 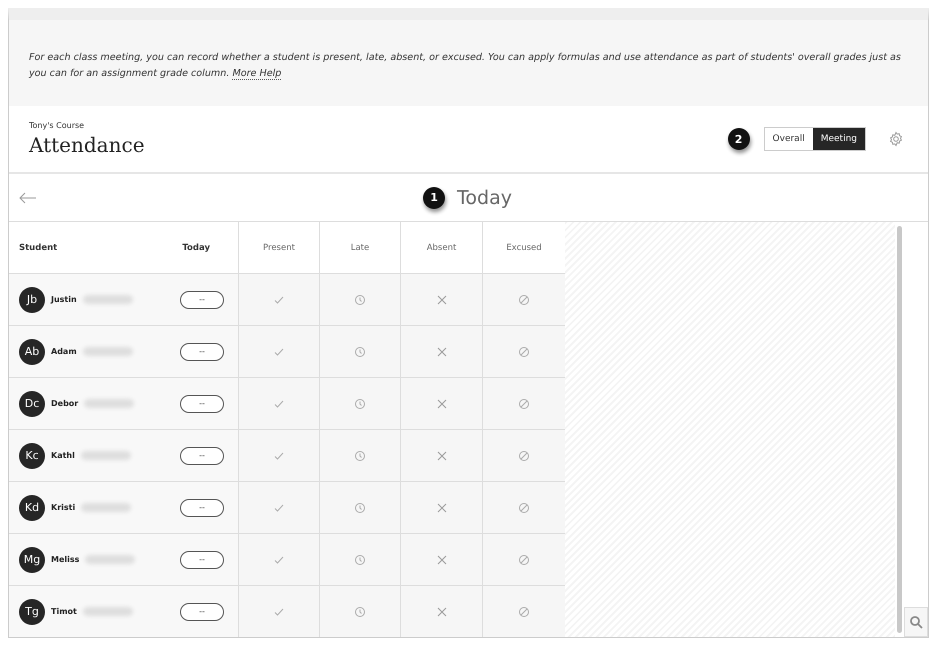 What do you see at coordinates (523, 248) in the screenshot?
I see `column-header: Excused` at bounding box center [523, 248].